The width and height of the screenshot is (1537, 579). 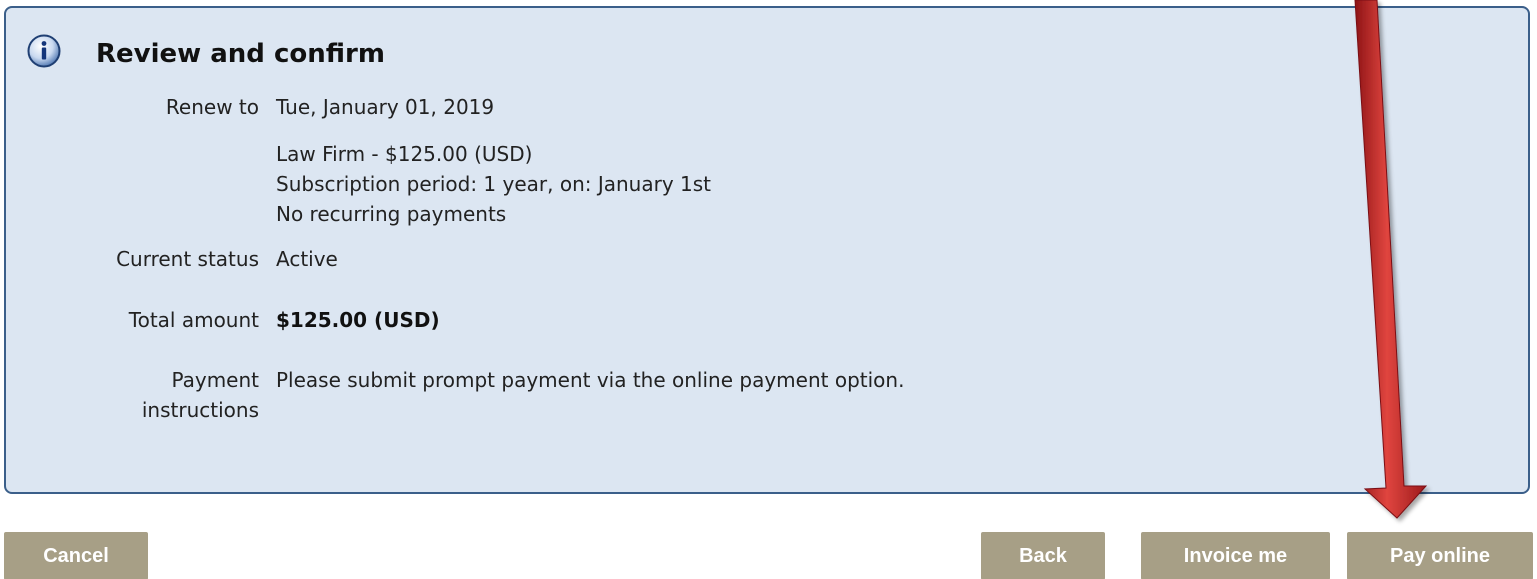 I want to click on renew-to-label: Renew to, so click(x=212, y=107).